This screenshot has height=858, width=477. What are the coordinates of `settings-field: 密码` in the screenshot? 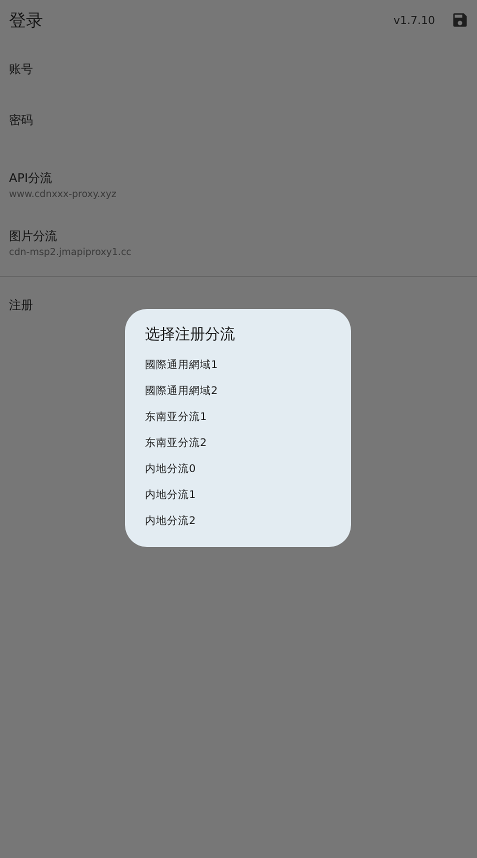 It's located at (238, 127).